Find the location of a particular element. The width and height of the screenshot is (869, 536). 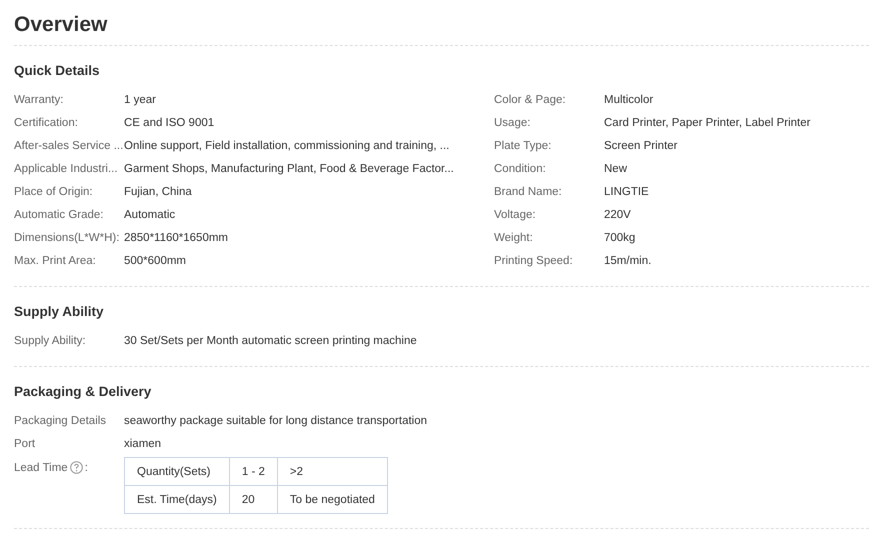

field-label: Lead Time is located at coordinates (41, 468).